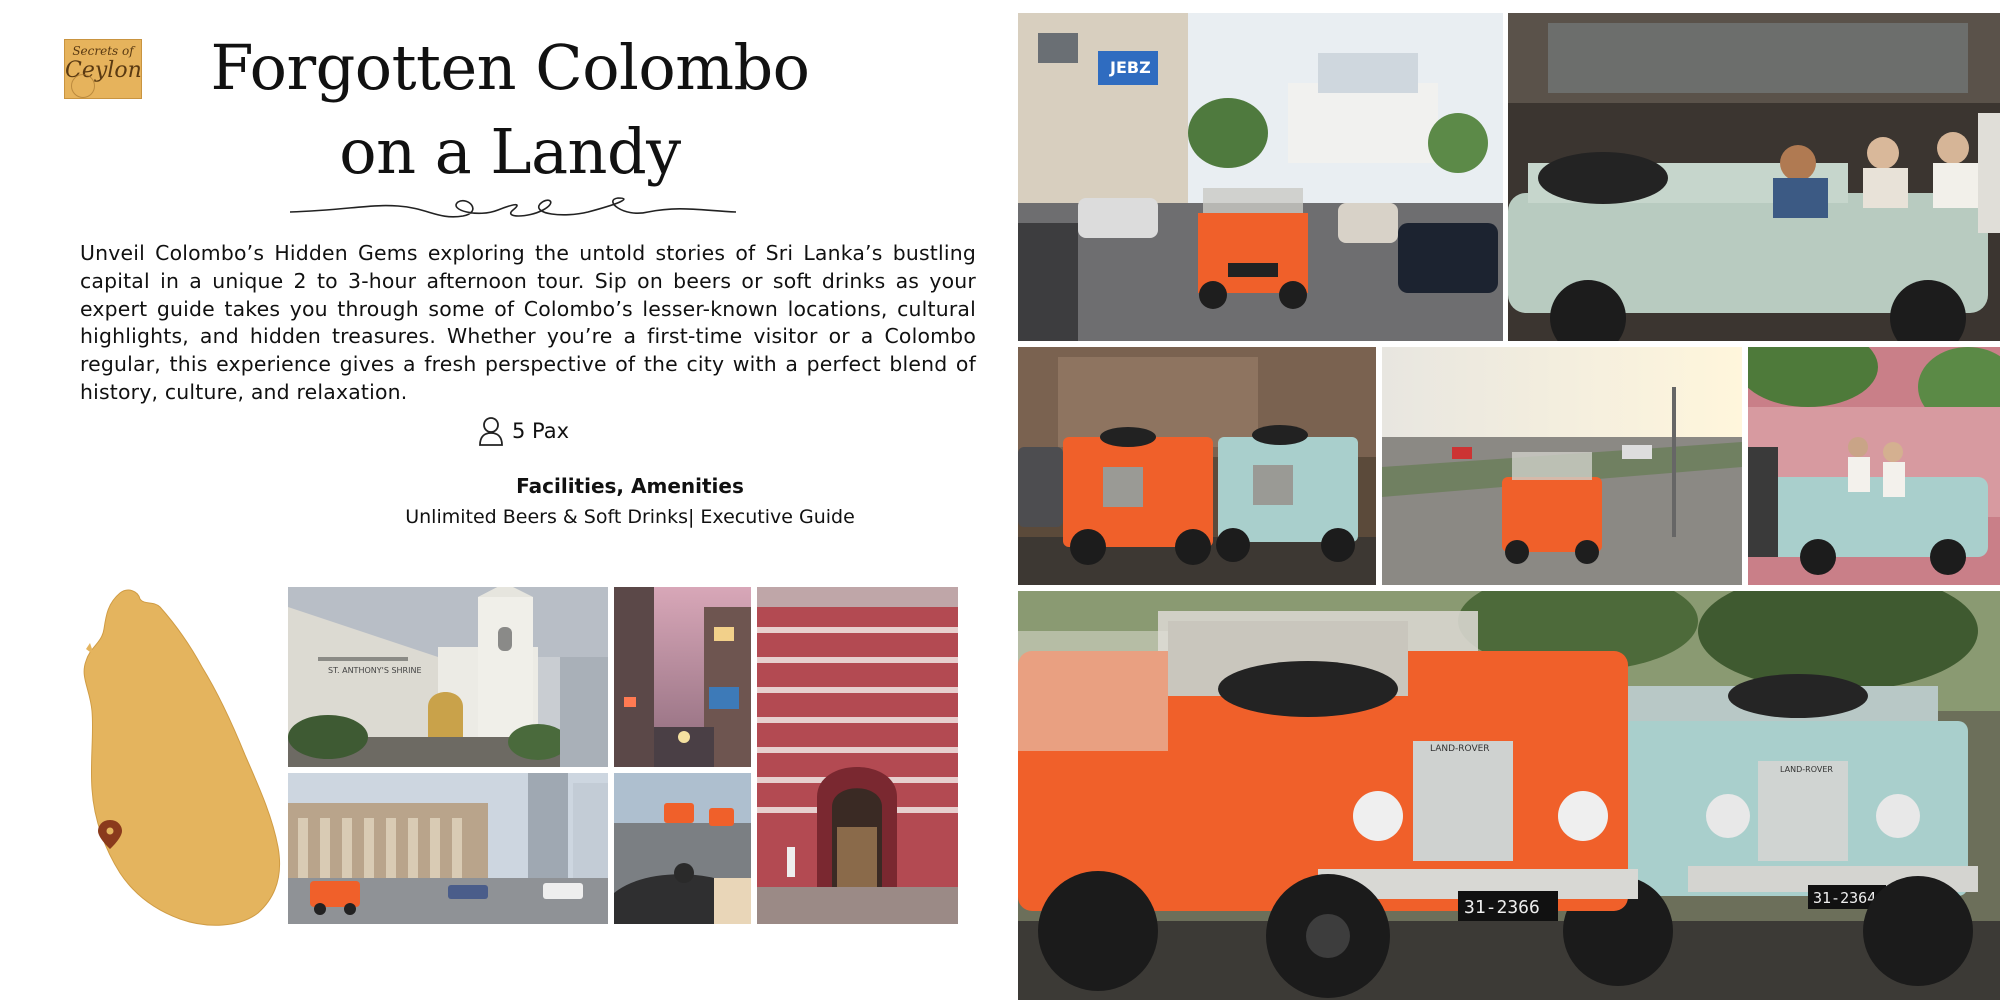  Describe the element at coordinates (103, 69) in the screenshot. I see `brand-logo: Secrets of Ceylon` at that location.